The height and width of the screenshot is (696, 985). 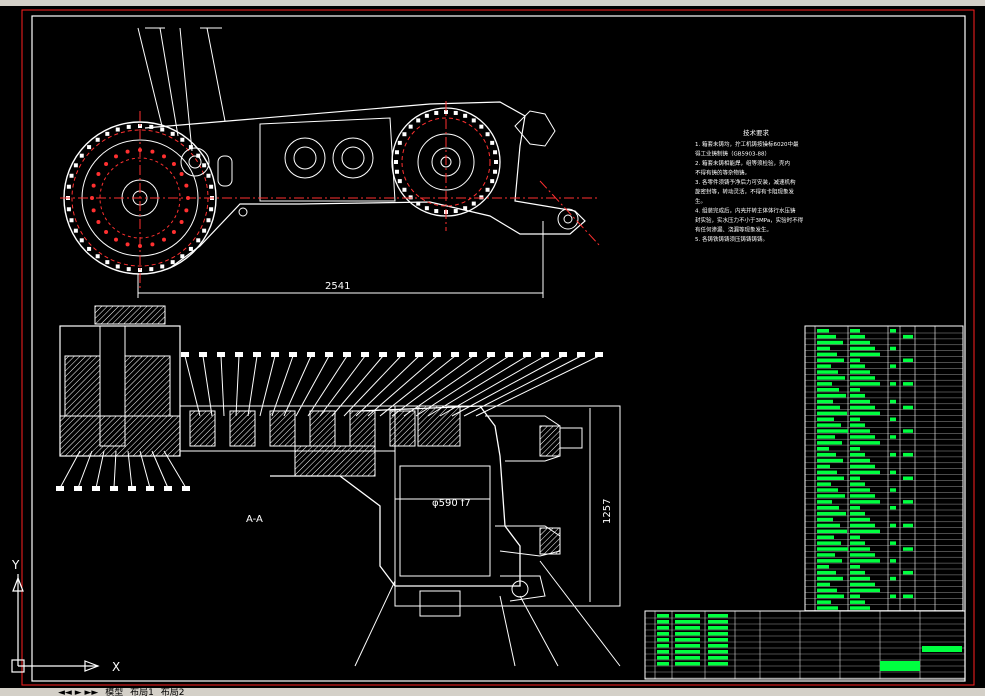 I want to click on shaft-bore, so click(x=445, y=521).